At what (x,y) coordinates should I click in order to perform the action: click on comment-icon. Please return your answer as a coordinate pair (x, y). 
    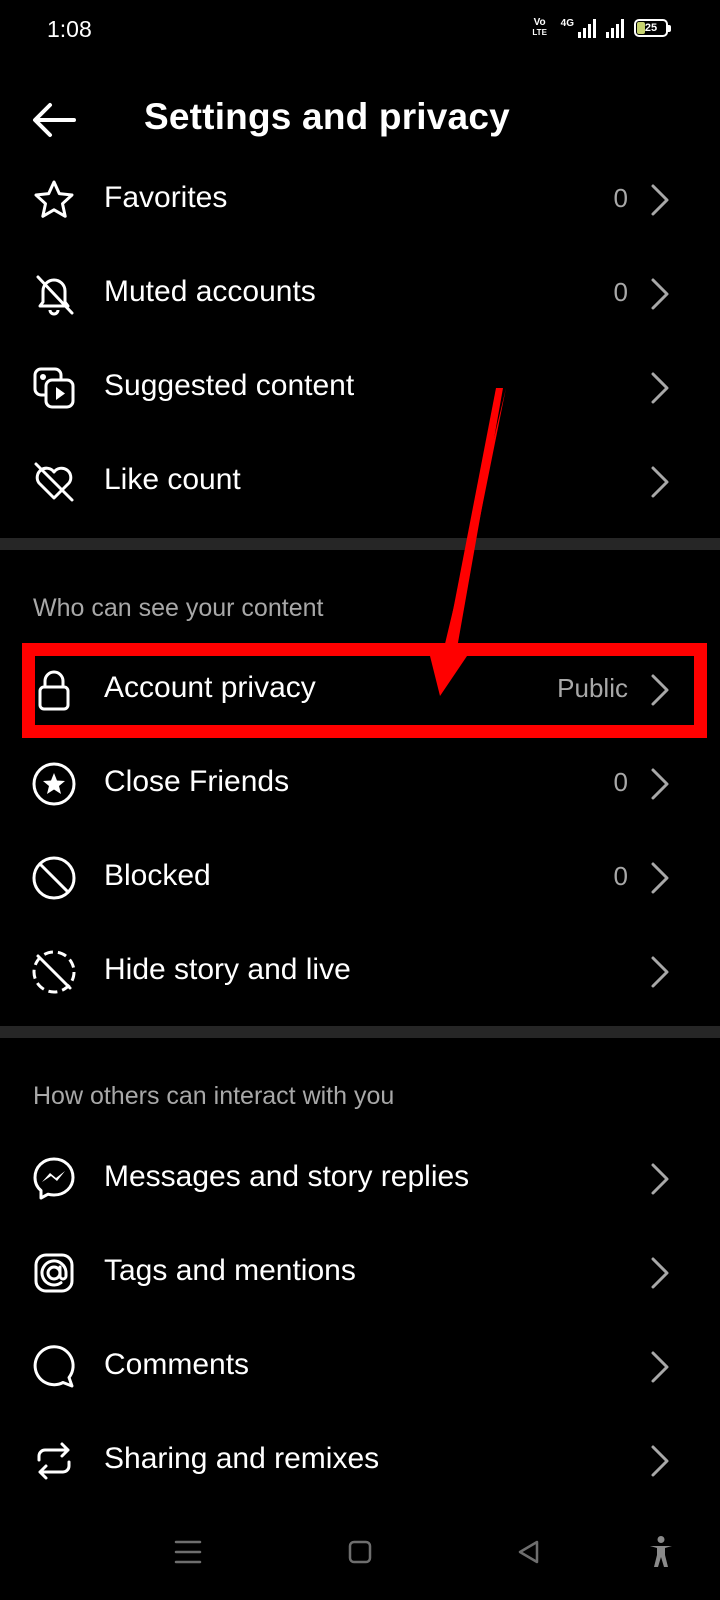
    Looking at the image, I should click on (54, 1367).